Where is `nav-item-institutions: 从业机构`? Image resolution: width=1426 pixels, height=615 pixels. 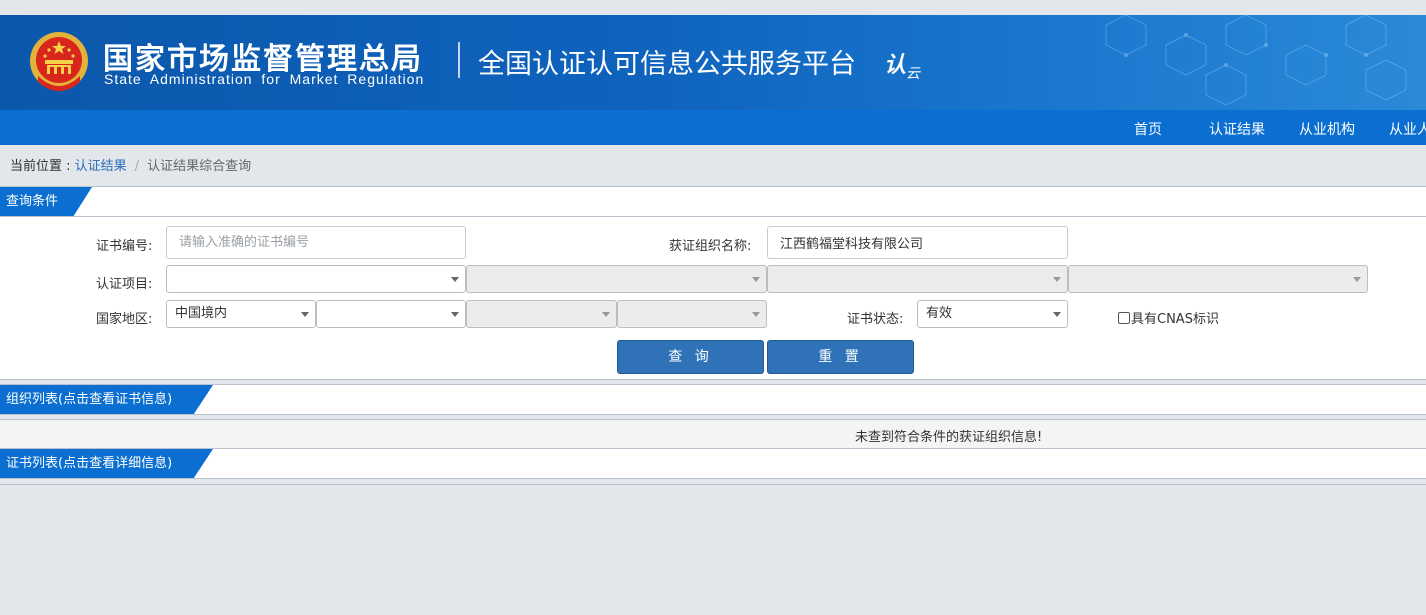 nav-item-institutions: 从业机构 is located at coordinates (1327, 129).